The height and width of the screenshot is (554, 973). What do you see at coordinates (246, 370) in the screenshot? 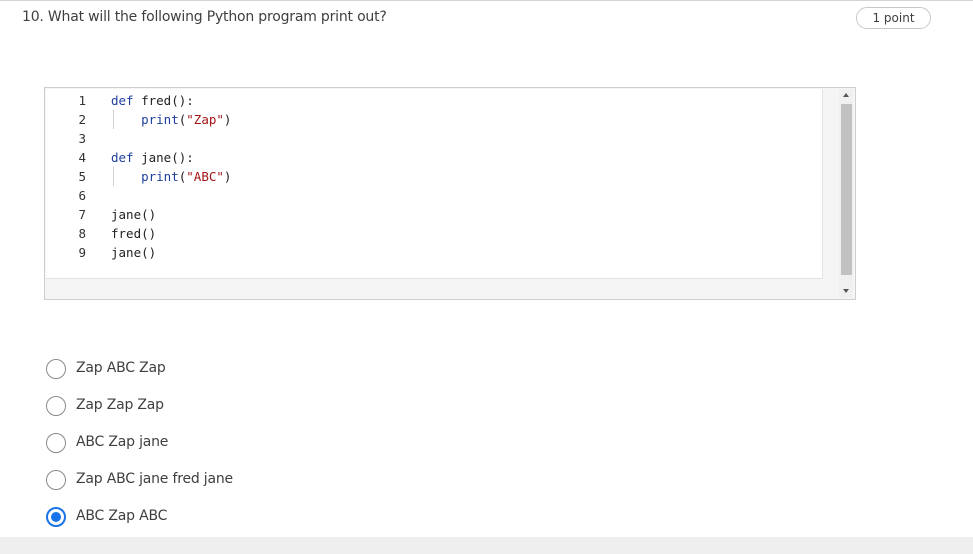
I see `answer-option: Zap ABC Zap` at bounding box center [246, 370].